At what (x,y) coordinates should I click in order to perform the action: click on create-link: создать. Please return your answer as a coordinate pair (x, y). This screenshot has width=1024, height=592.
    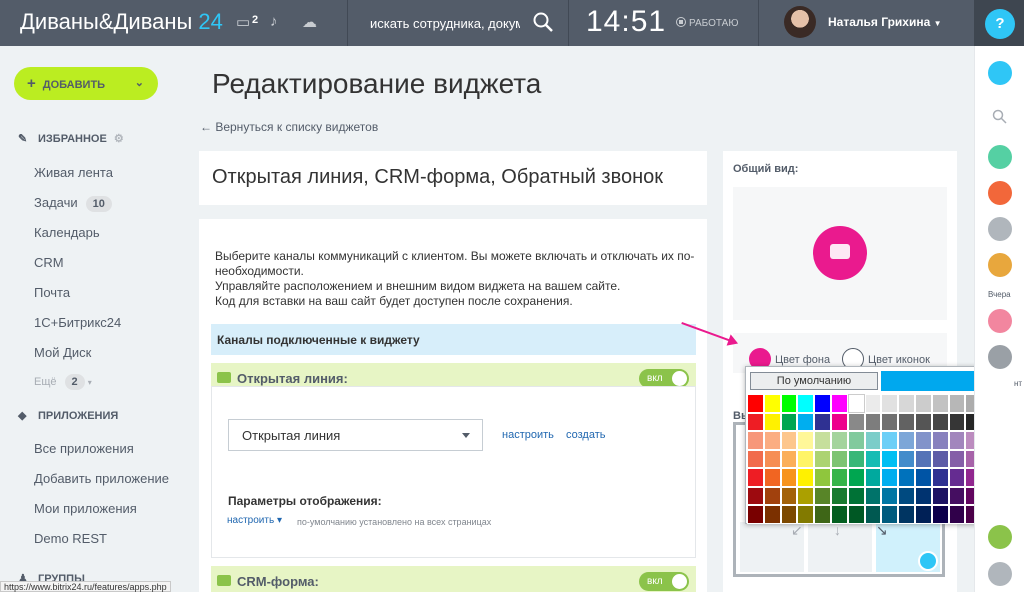
    Looking at the image, I should click on (585, 435).